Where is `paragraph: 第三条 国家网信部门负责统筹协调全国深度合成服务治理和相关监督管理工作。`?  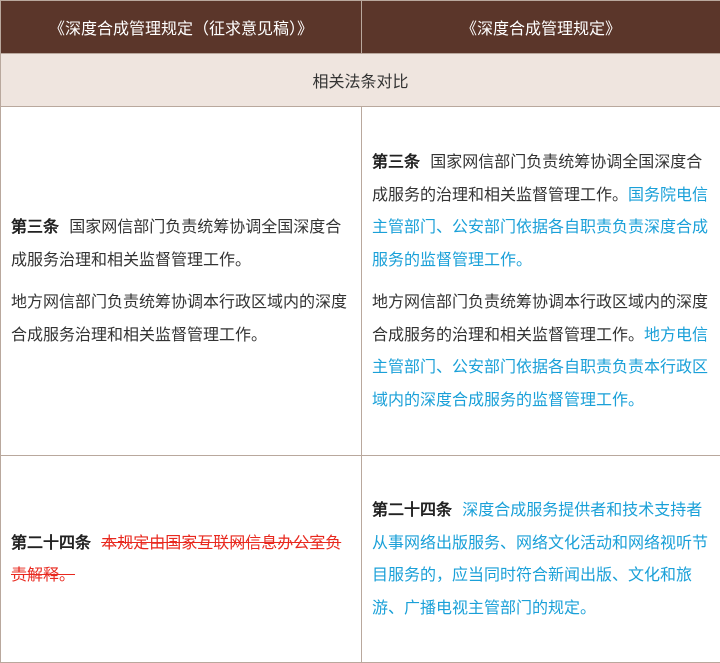 paragraph: 第三条 国家网信部门负责统筹协调全国深度合成服务治理和相关监督管理工作。 is located at coordinates (181, 243).